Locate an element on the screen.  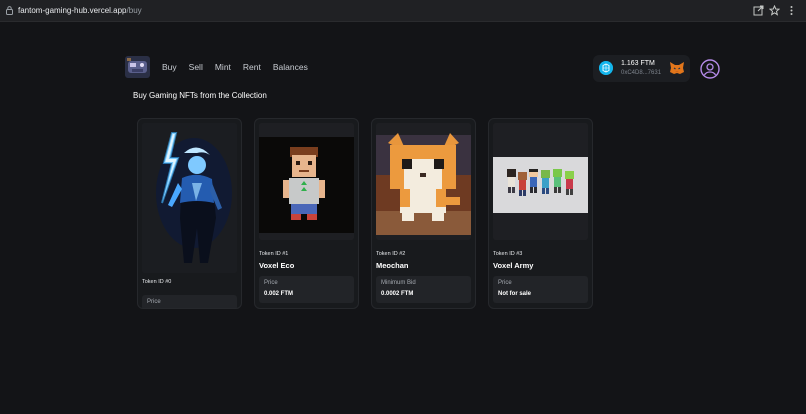
nft-card: Token ID #0 Price is located at coordinates (189, 213).